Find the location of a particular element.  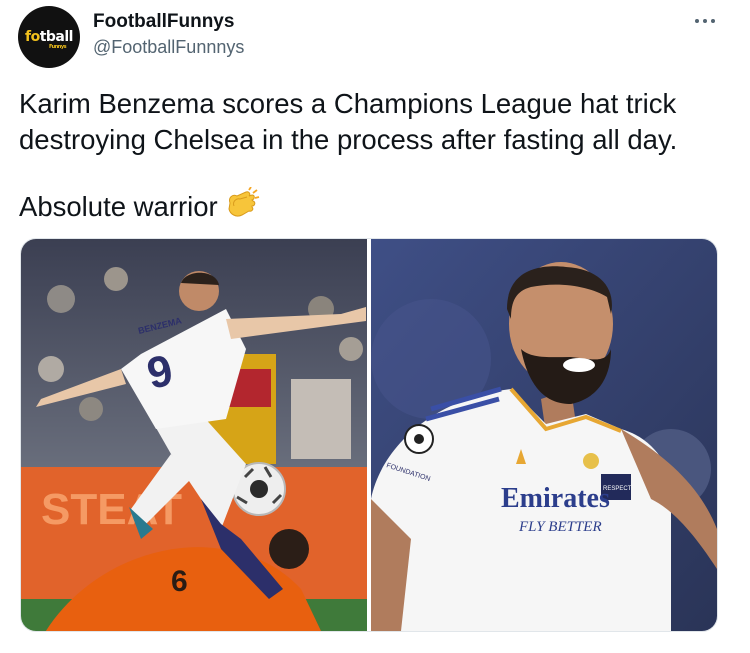

avatar: fotball Funnys is located at coordinates (49, 37).